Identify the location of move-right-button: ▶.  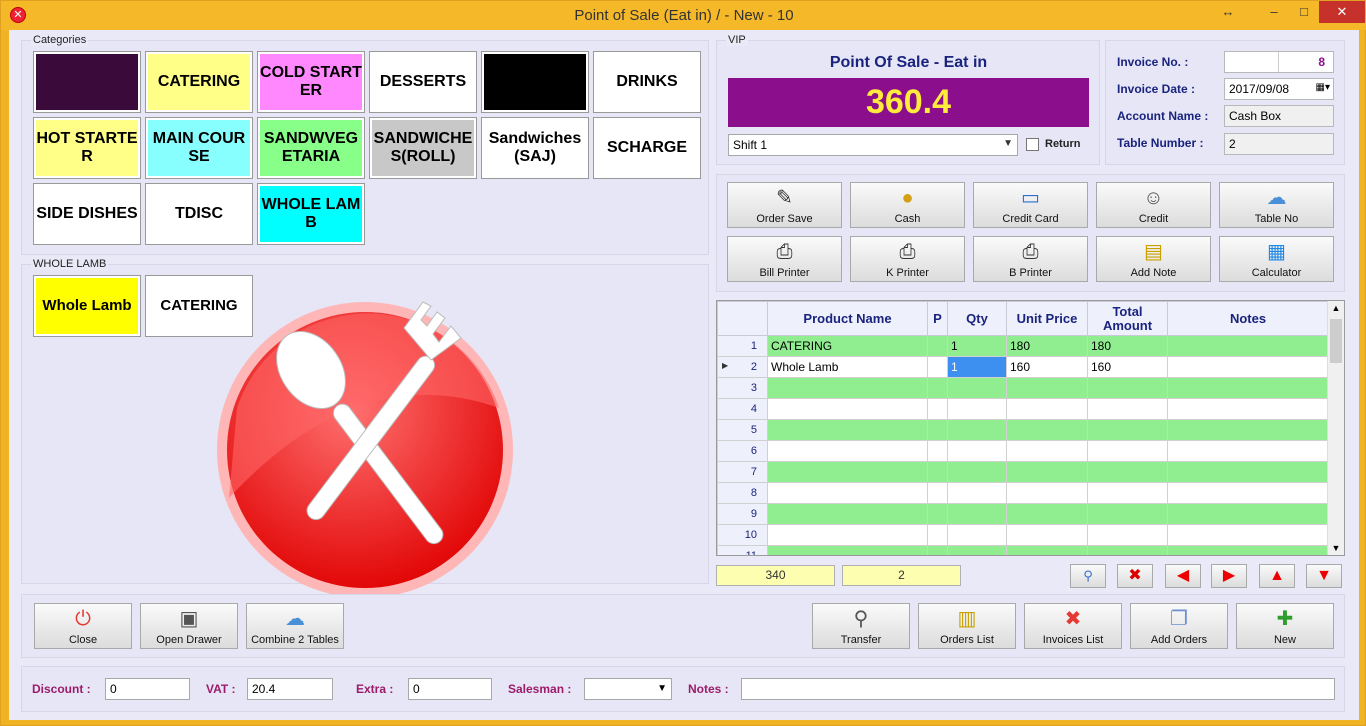
(1229, 576).